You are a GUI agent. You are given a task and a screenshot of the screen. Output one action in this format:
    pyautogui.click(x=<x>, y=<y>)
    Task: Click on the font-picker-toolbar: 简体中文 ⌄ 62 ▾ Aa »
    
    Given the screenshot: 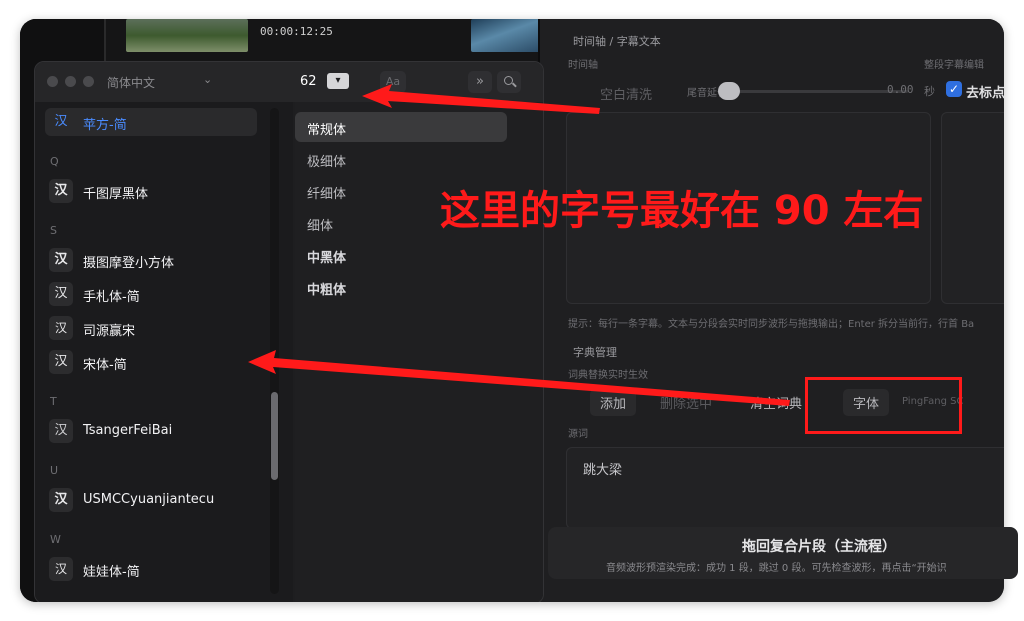 What is the action you would take?
    pyautogui.click(x=289, y=82)
    